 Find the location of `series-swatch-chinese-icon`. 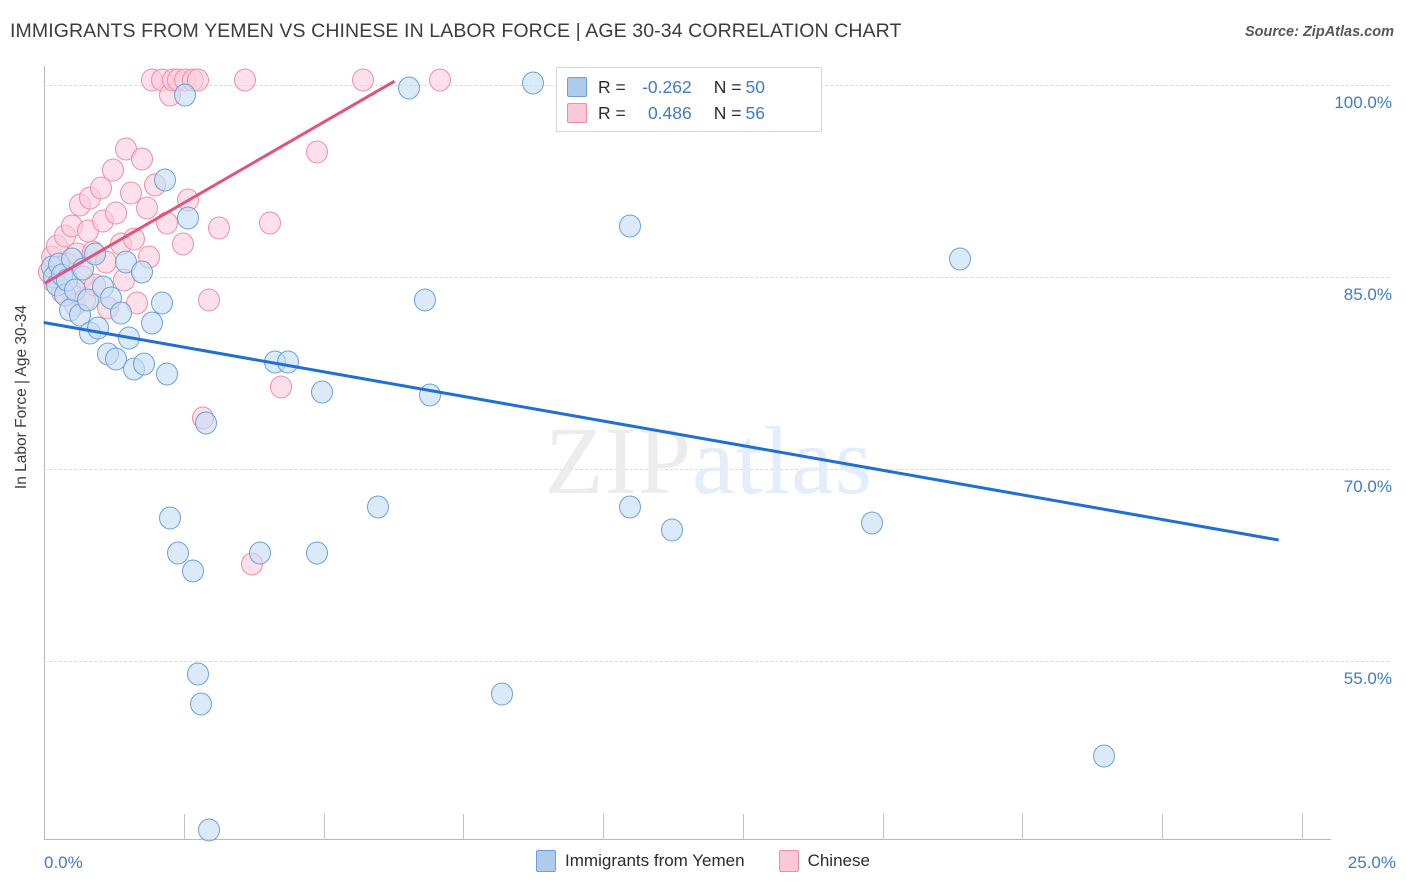

series-swatch-chinese-icon is located at coordinates (788, 861).